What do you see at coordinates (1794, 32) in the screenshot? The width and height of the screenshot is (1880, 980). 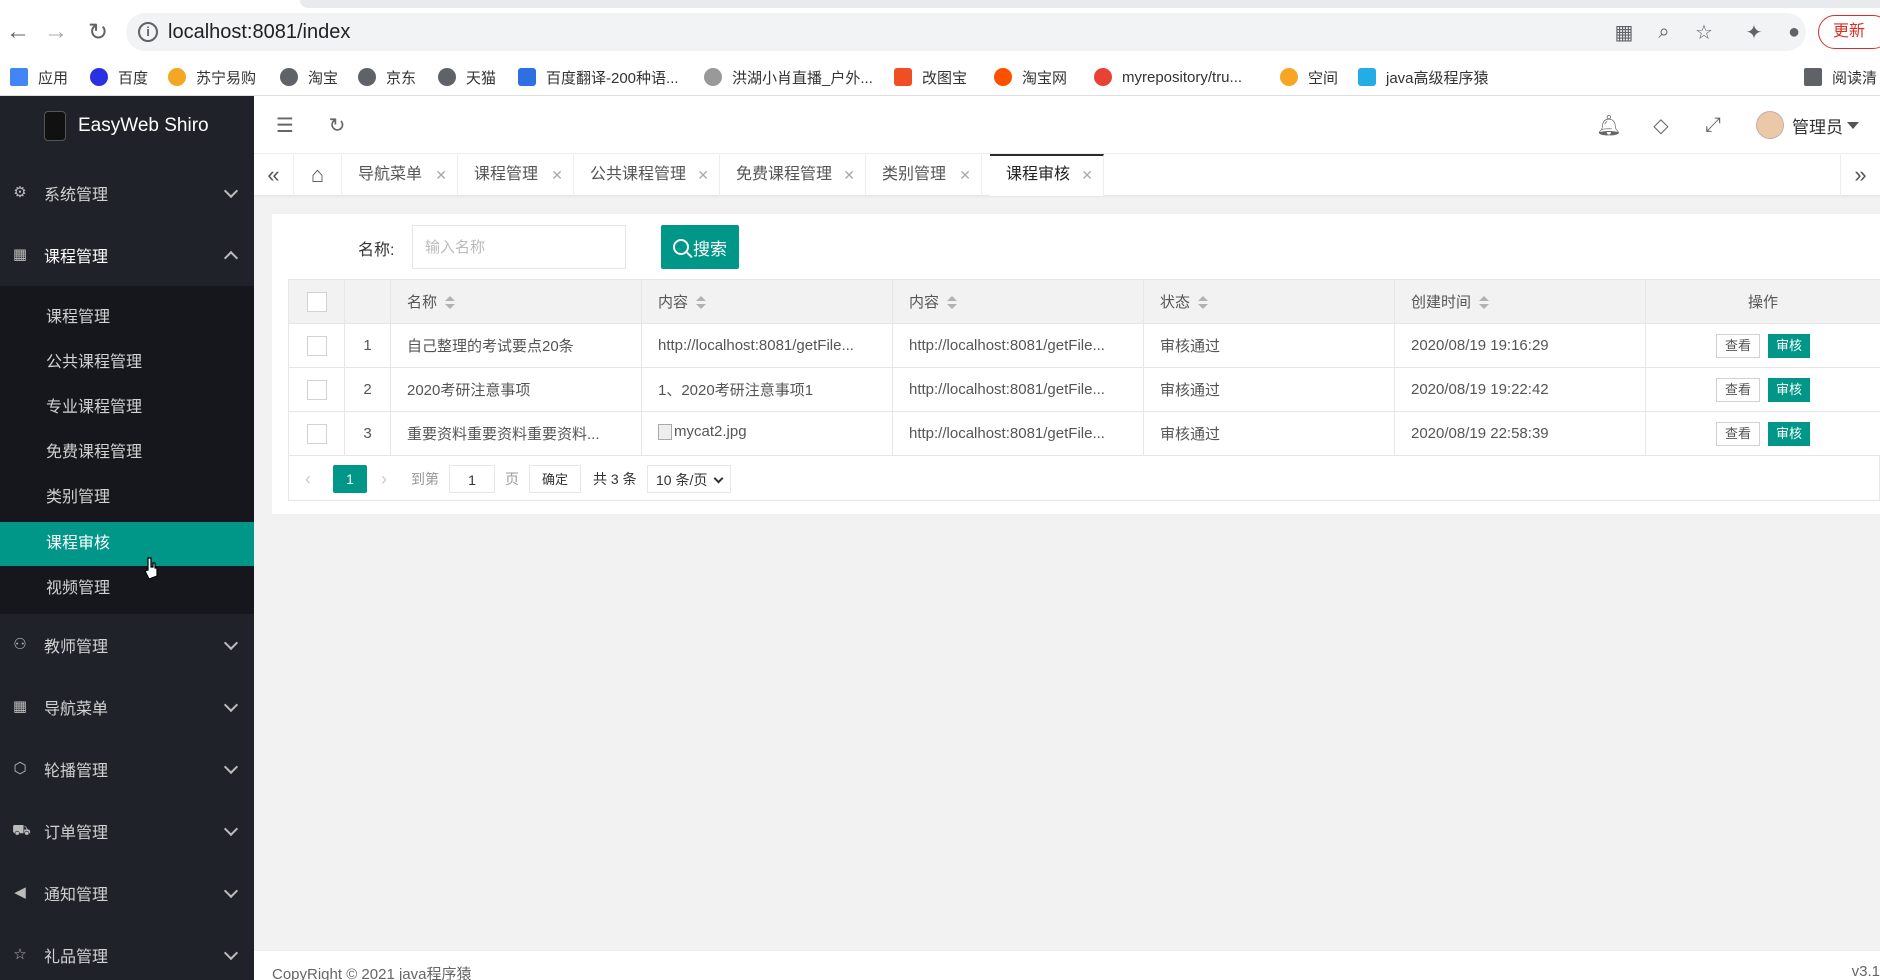 I see `profile-icon: ●` at bounding box center [1794, 32].